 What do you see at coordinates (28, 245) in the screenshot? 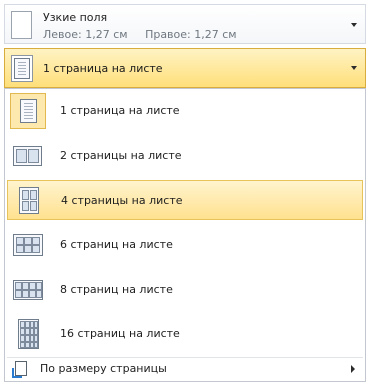
I see `six-pages-icon` at bounding box center [28, 245].